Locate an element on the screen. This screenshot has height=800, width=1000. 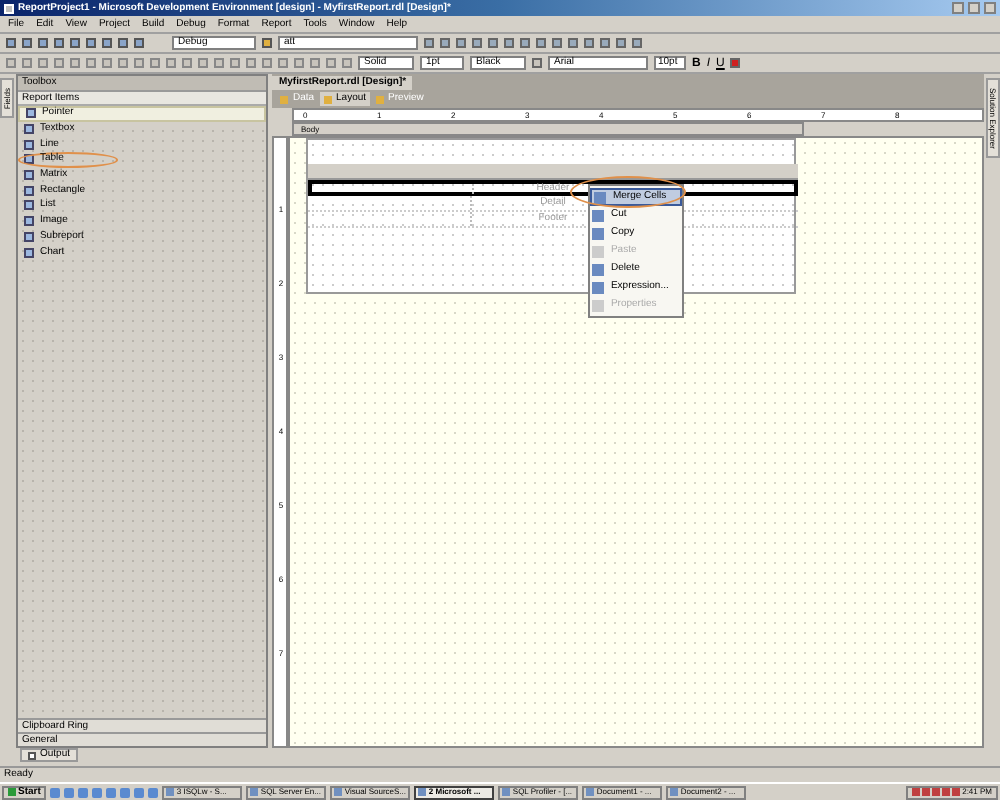
maximize-button is located at coordinates (974, 8).